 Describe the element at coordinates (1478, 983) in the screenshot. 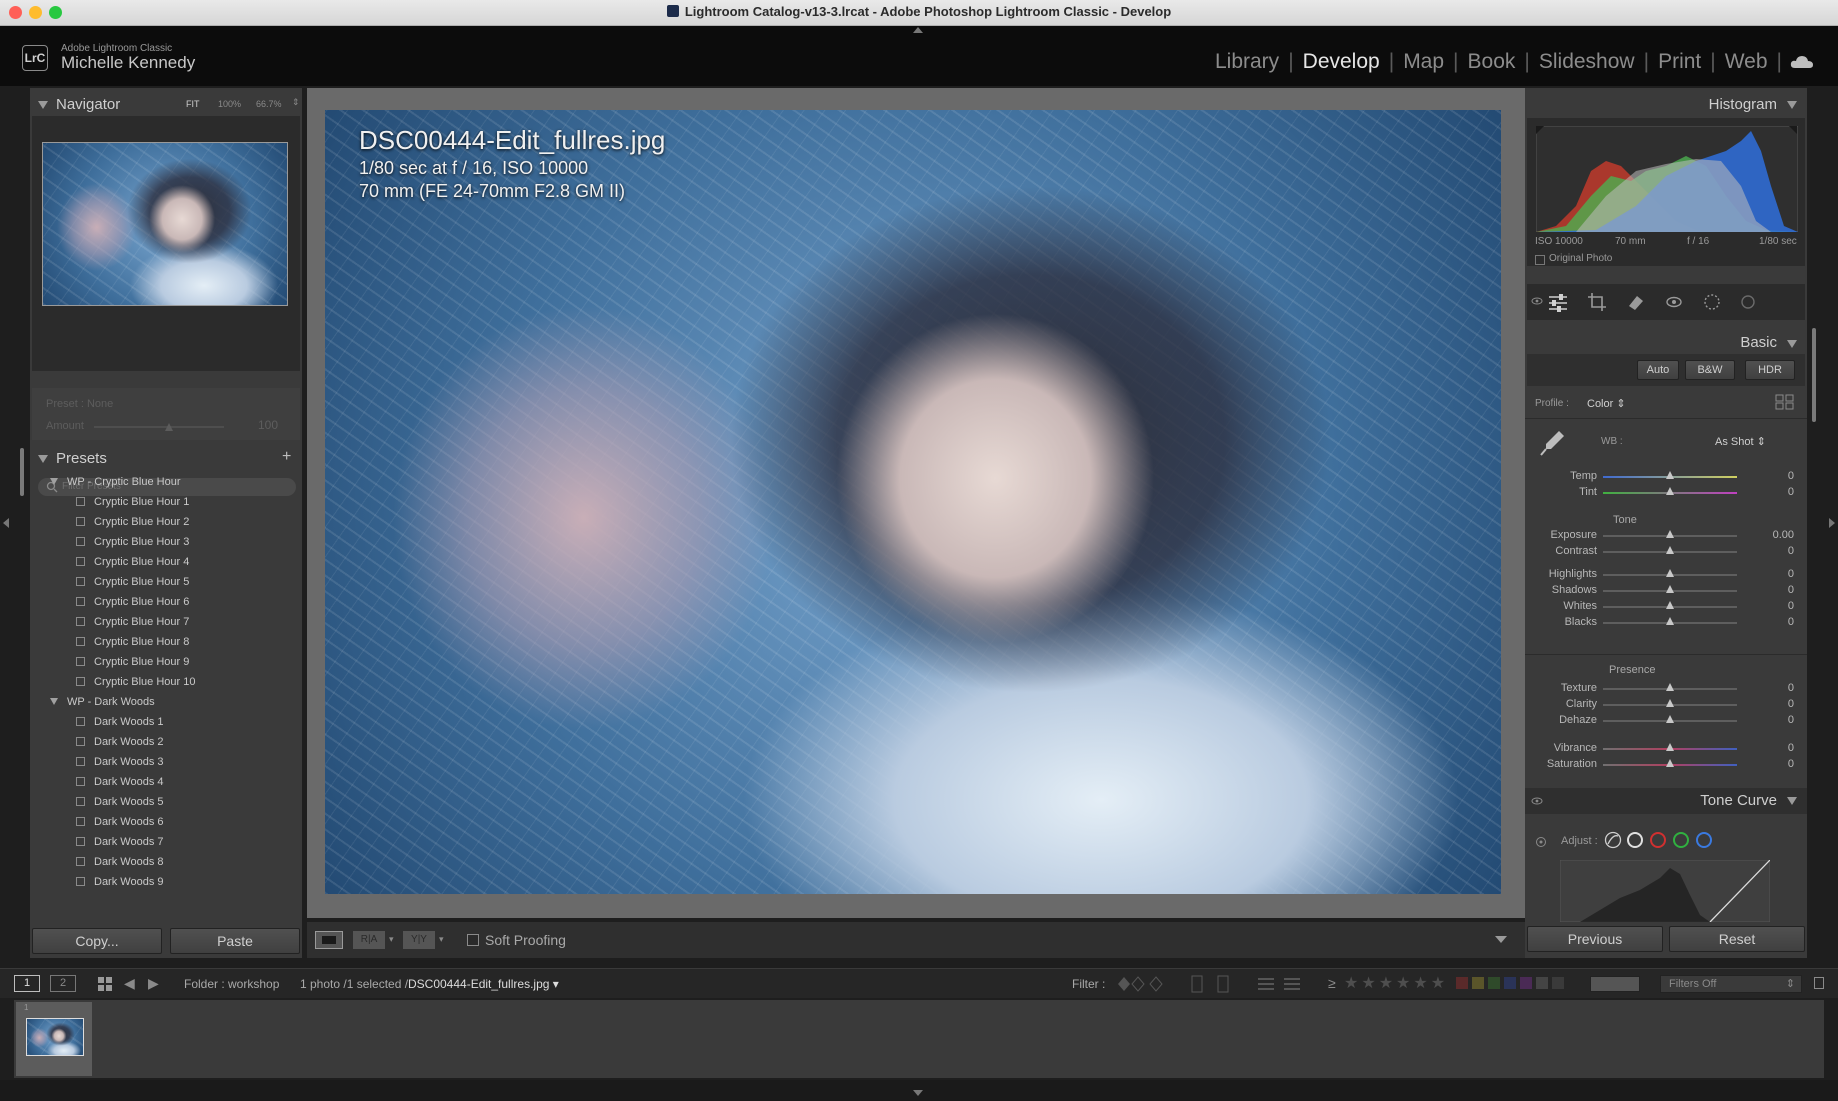

I see `yellow-label-swatch` at that location.